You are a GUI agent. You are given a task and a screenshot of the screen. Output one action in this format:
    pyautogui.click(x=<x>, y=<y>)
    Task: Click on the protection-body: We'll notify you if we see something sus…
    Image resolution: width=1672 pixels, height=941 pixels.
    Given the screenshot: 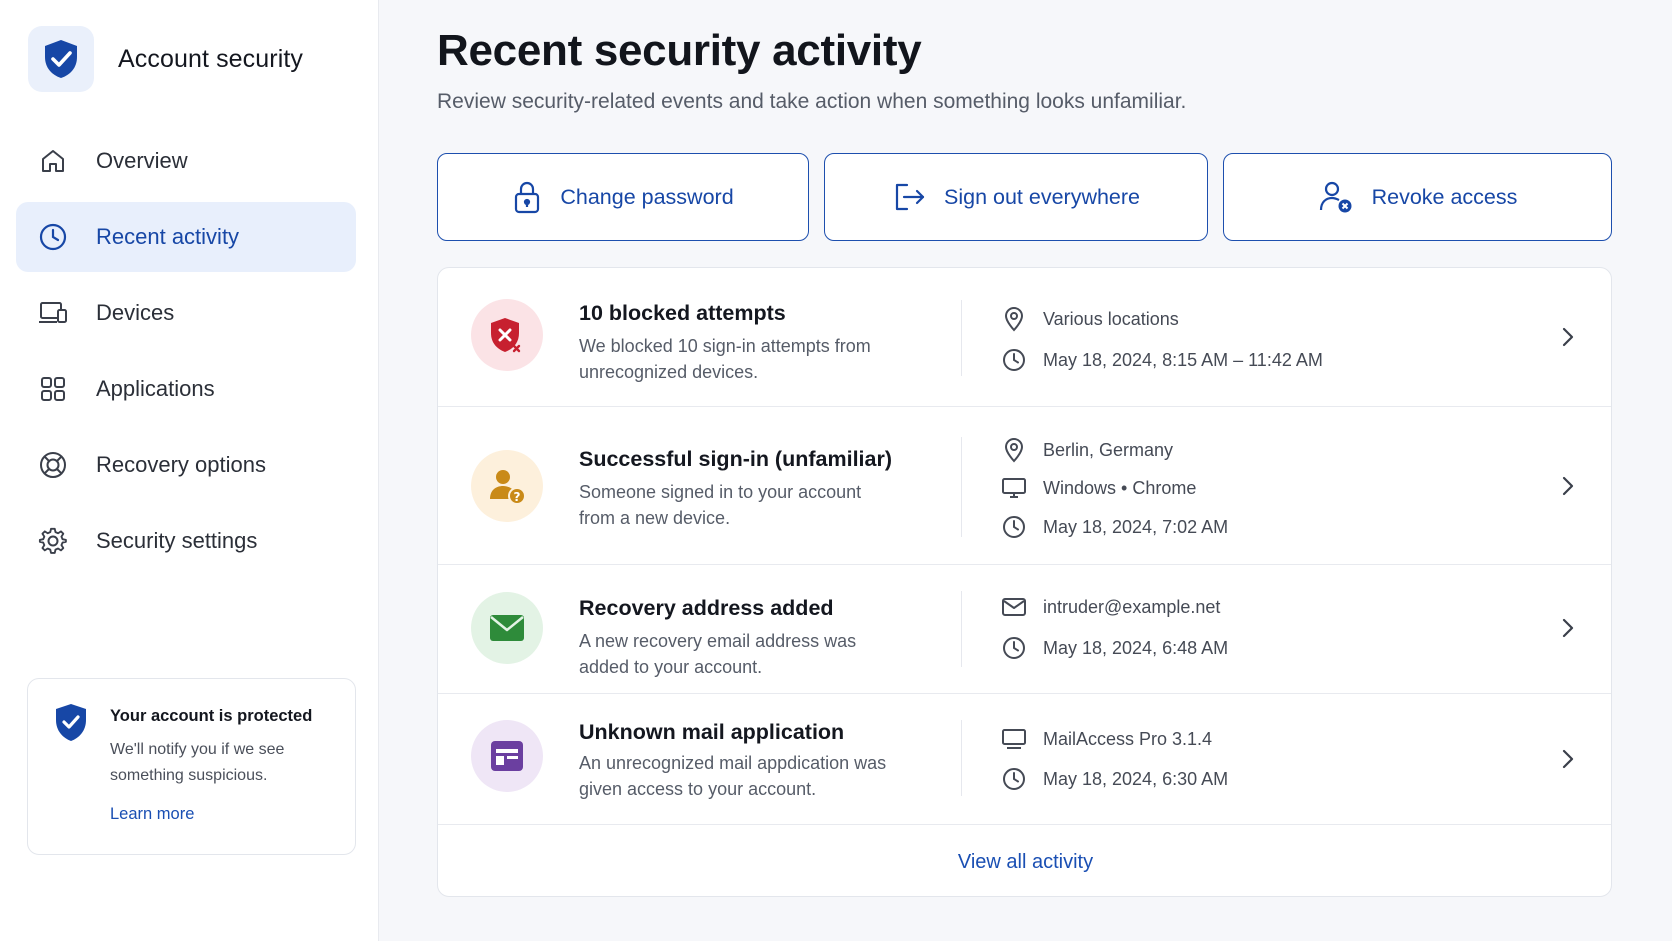 What is the action you would take?
    pyautogui.click(x=197, y=762)
    